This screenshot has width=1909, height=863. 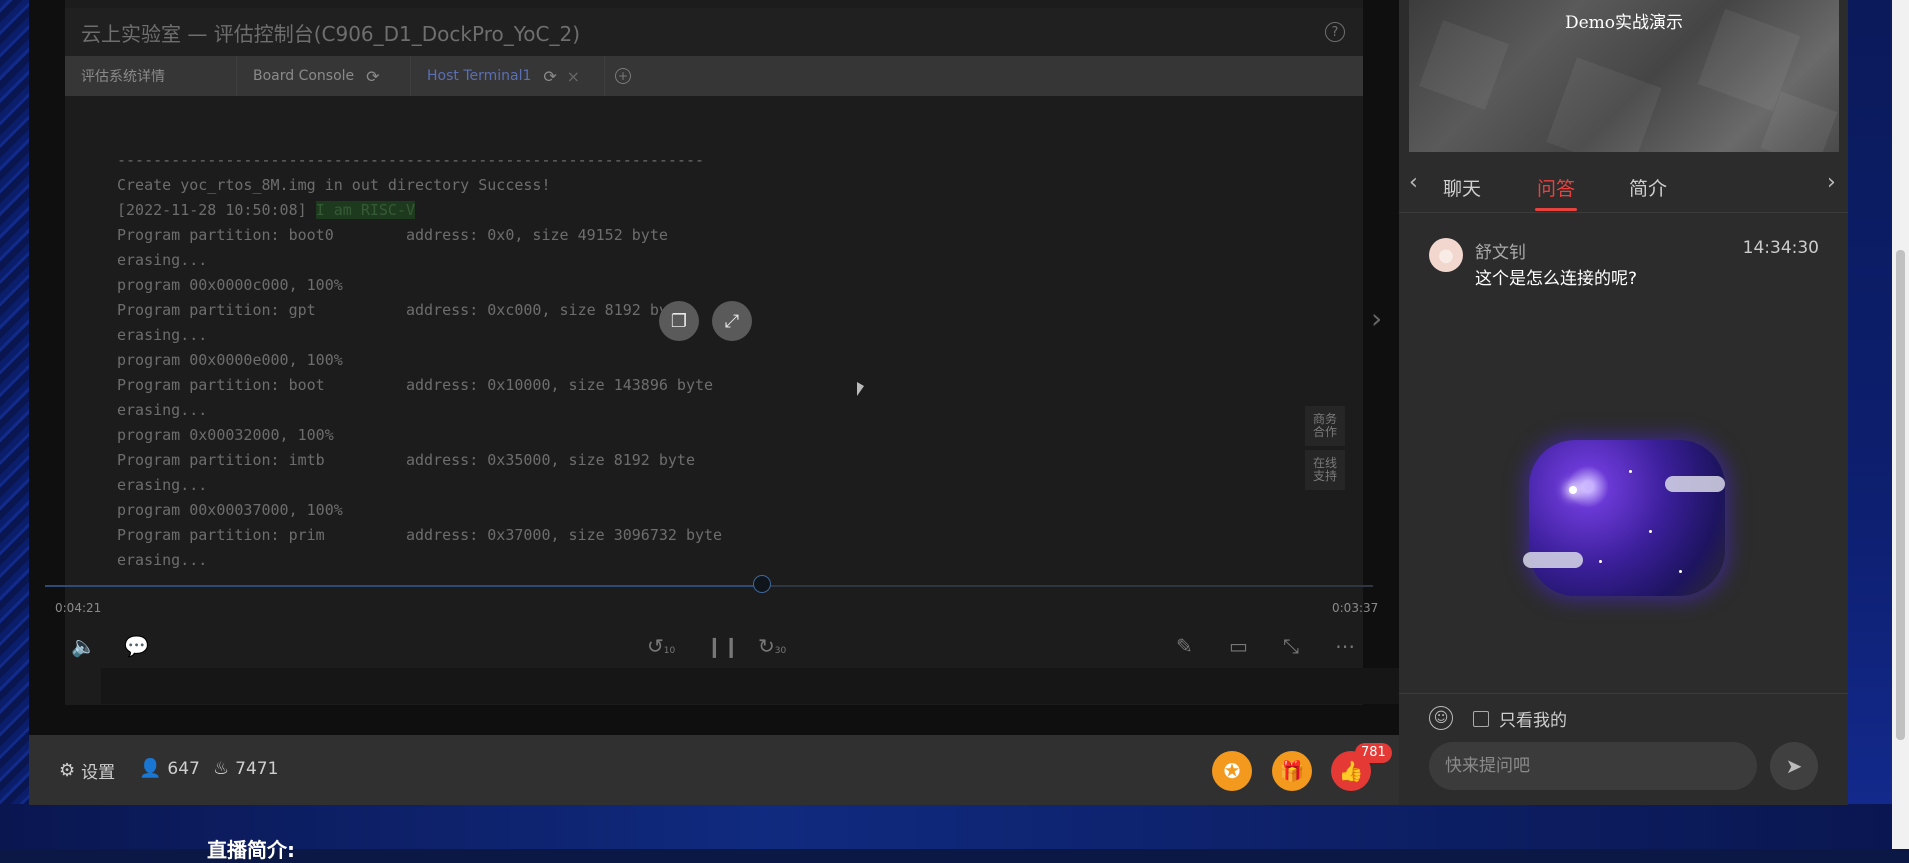 What do you see at coordinates (1462, 187) in the screenshot?
I see `tab-chat: 聊天` at bounding box center [1462, 187].